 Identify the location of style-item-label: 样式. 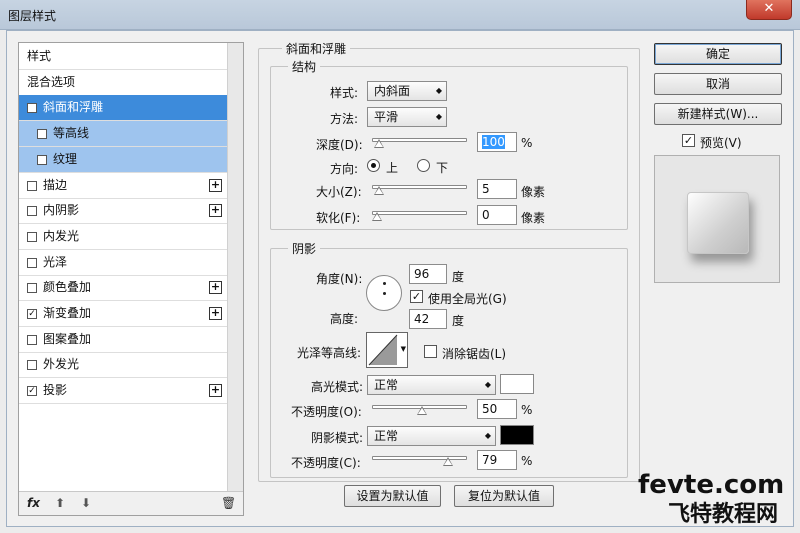
(39, 56).